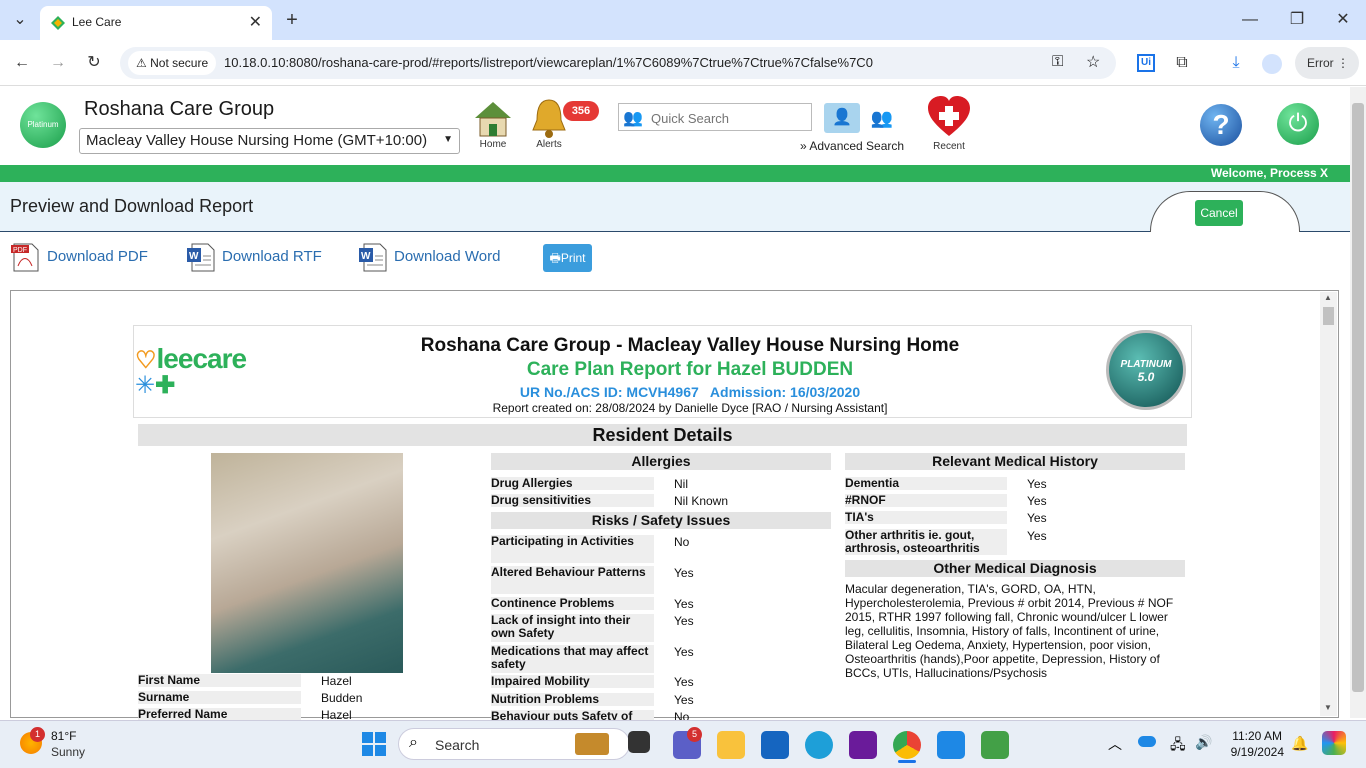 The width and height of the screenshot is (1366, 768). Describe the element at coordinates (1250, 20) in the screenshot. I see `minimize-icon: —` at that location.